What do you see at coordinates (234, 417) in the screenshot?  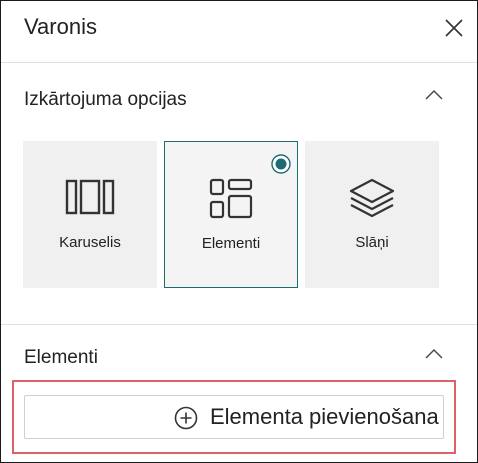 I see `highlight-annotation` at bounding box center [234, 417].